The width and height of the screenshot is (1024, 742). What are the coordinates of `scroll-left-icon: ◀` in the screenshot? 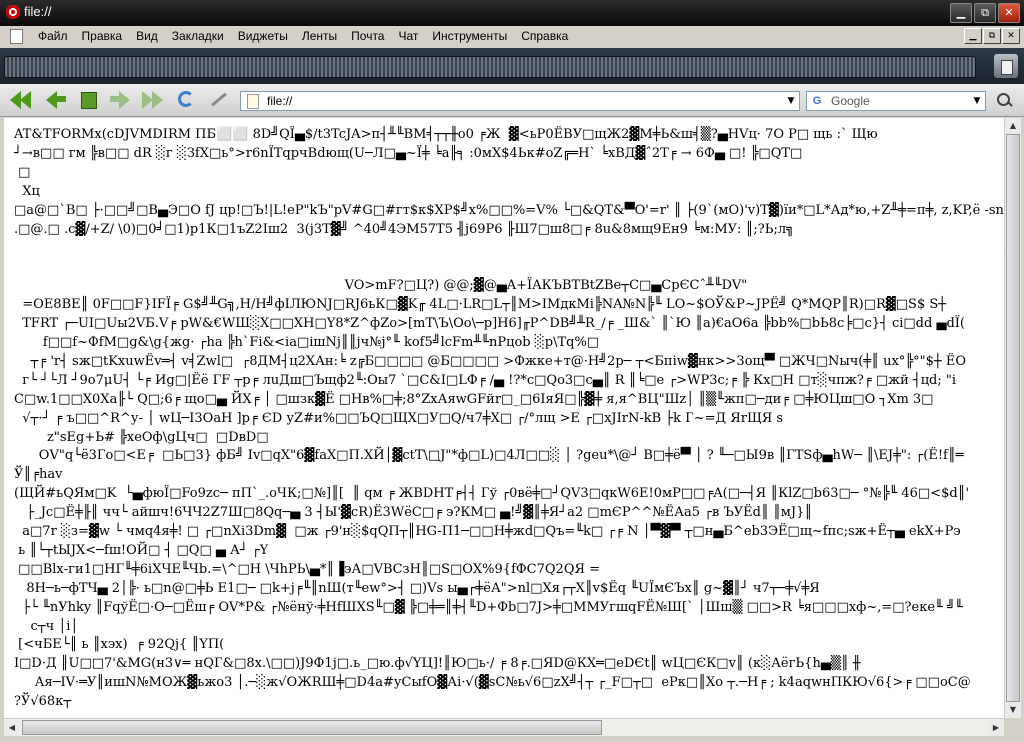 It's located at (12, 728).